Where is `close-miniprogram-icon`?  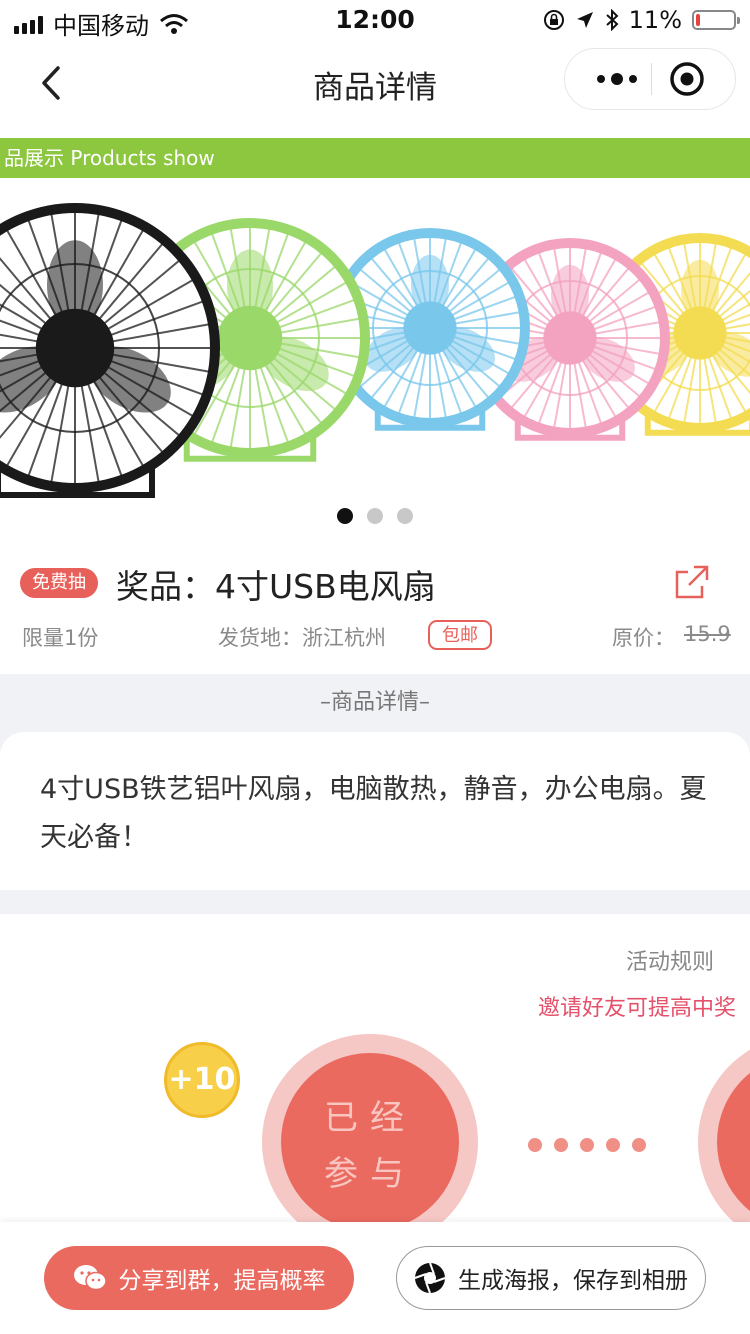
close-miniprogram-icon is located at coordinates (687, 79).